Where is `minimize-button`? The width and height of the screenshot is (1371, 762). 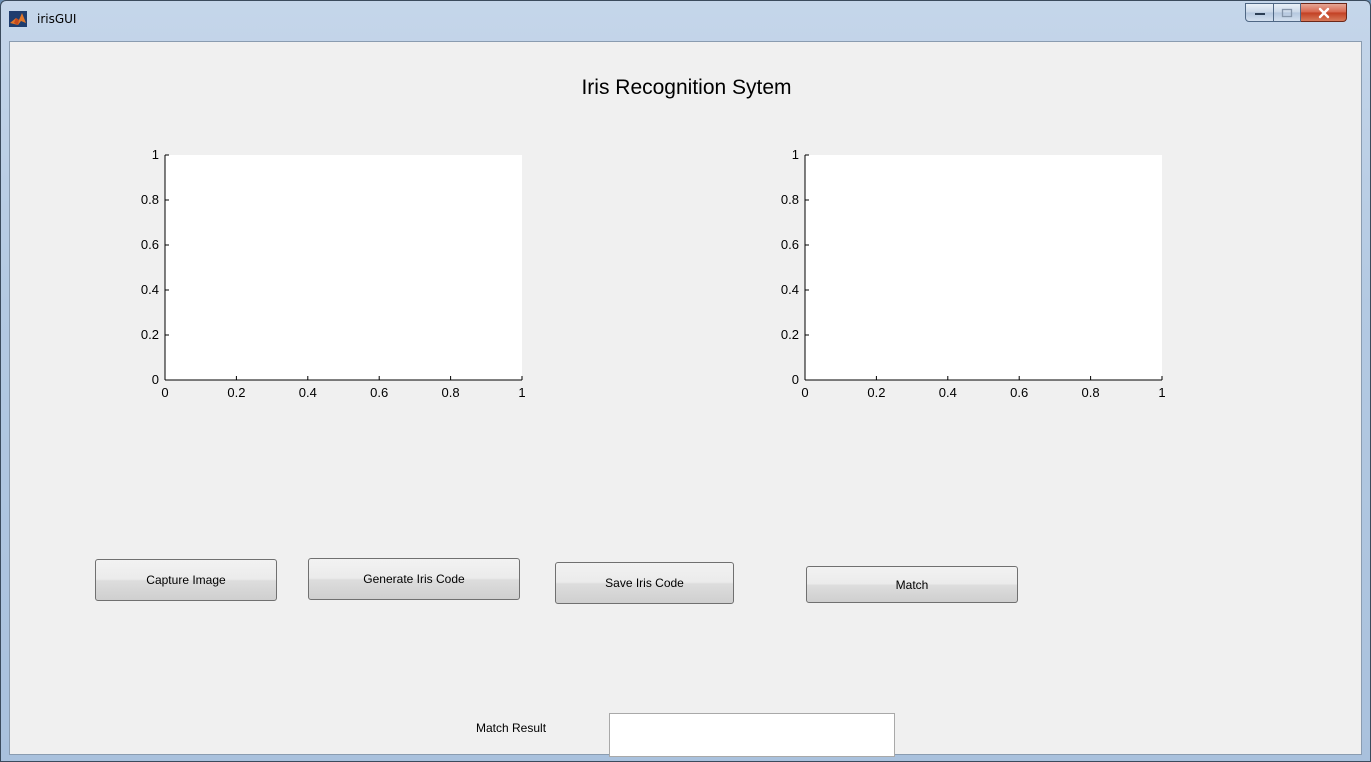
minimize-button is located at coordinates (1259, 12).